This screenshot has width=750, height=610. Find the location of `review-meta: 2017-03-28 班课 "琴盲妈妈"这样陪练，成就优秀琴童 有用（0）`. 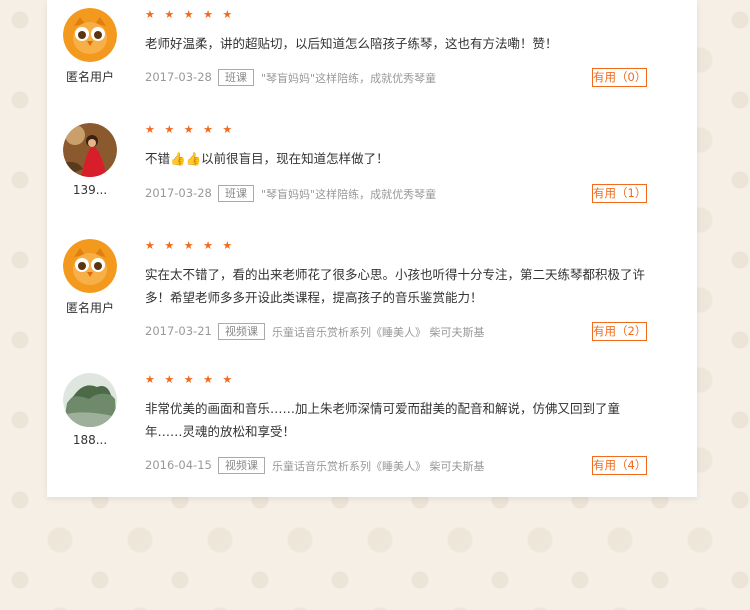

review-meta: 2017-03-28 班课 "琴盲妈妈"这样陪练，成就优秀琴童 有用（0） is located at coordinates (396, 77).